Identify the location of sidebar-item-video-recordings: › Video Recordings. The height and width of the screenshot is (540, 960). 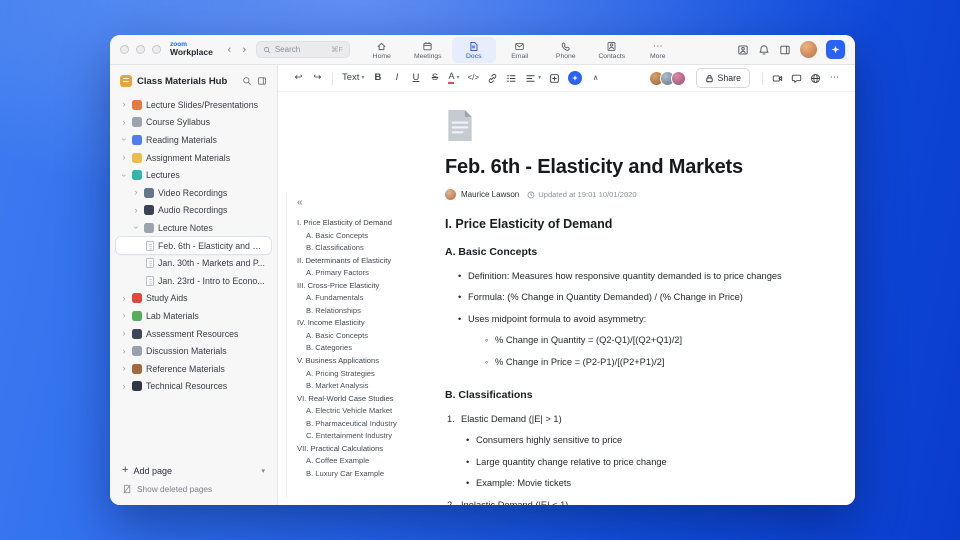
(193, 193).